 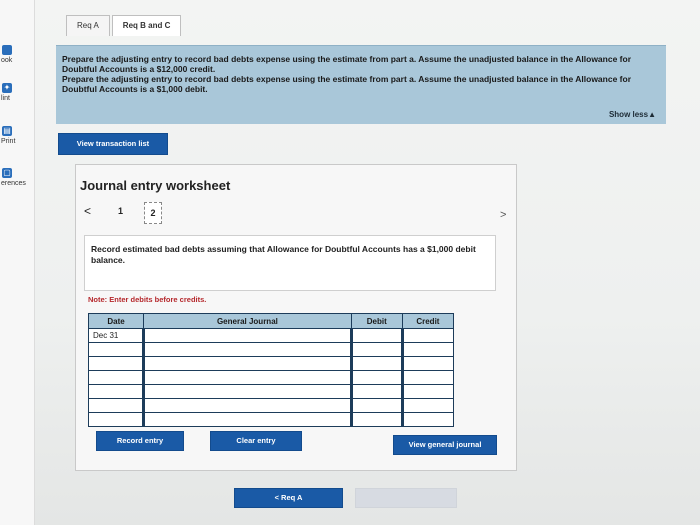 I want to click on rail-item-print: ▤ Print, so click(x=17, y=135).